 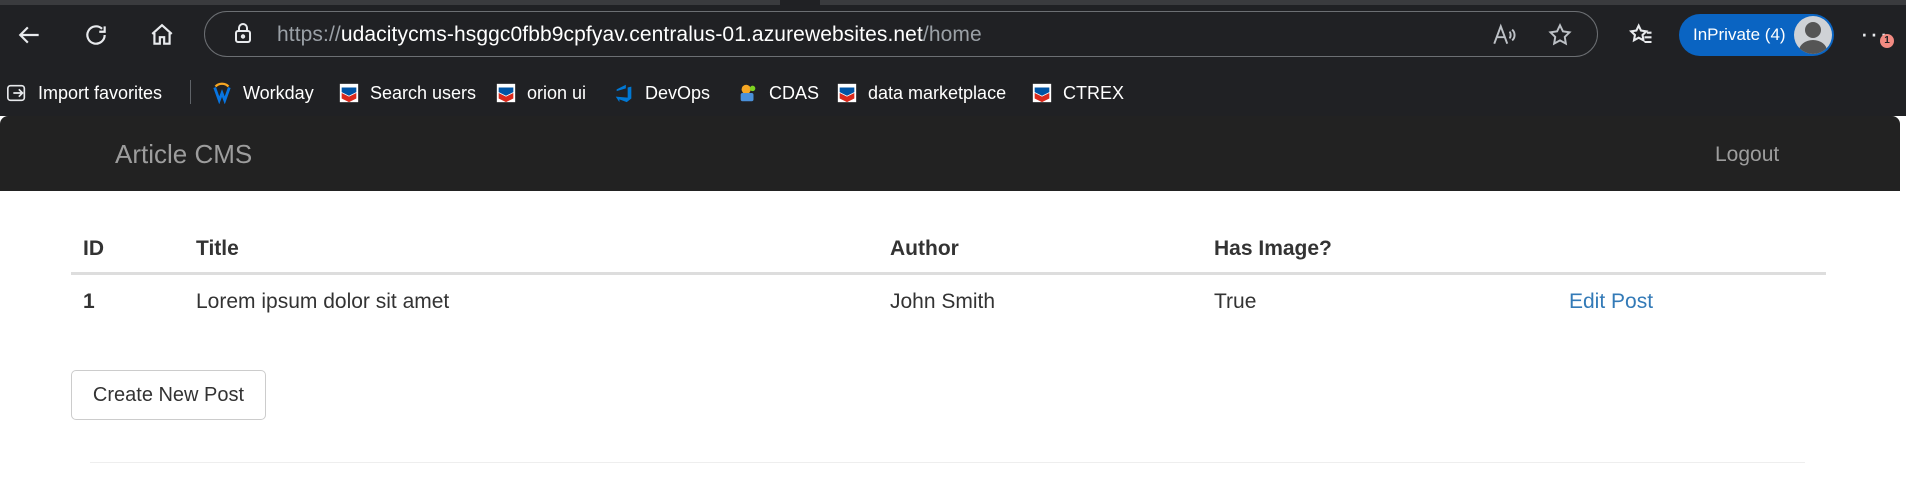 What do you see at coordinates (1611, 301) in the screenshot?
I see `edit-post-link: Edit Post` at bounding box center [1611, 301].